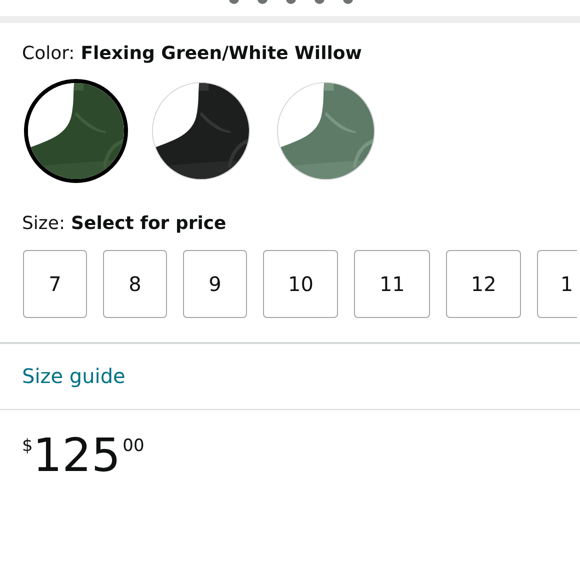 Image resolution: width=580 pixels, height=580 pixels. I want to click on size-option: 8, so click(135, 284).